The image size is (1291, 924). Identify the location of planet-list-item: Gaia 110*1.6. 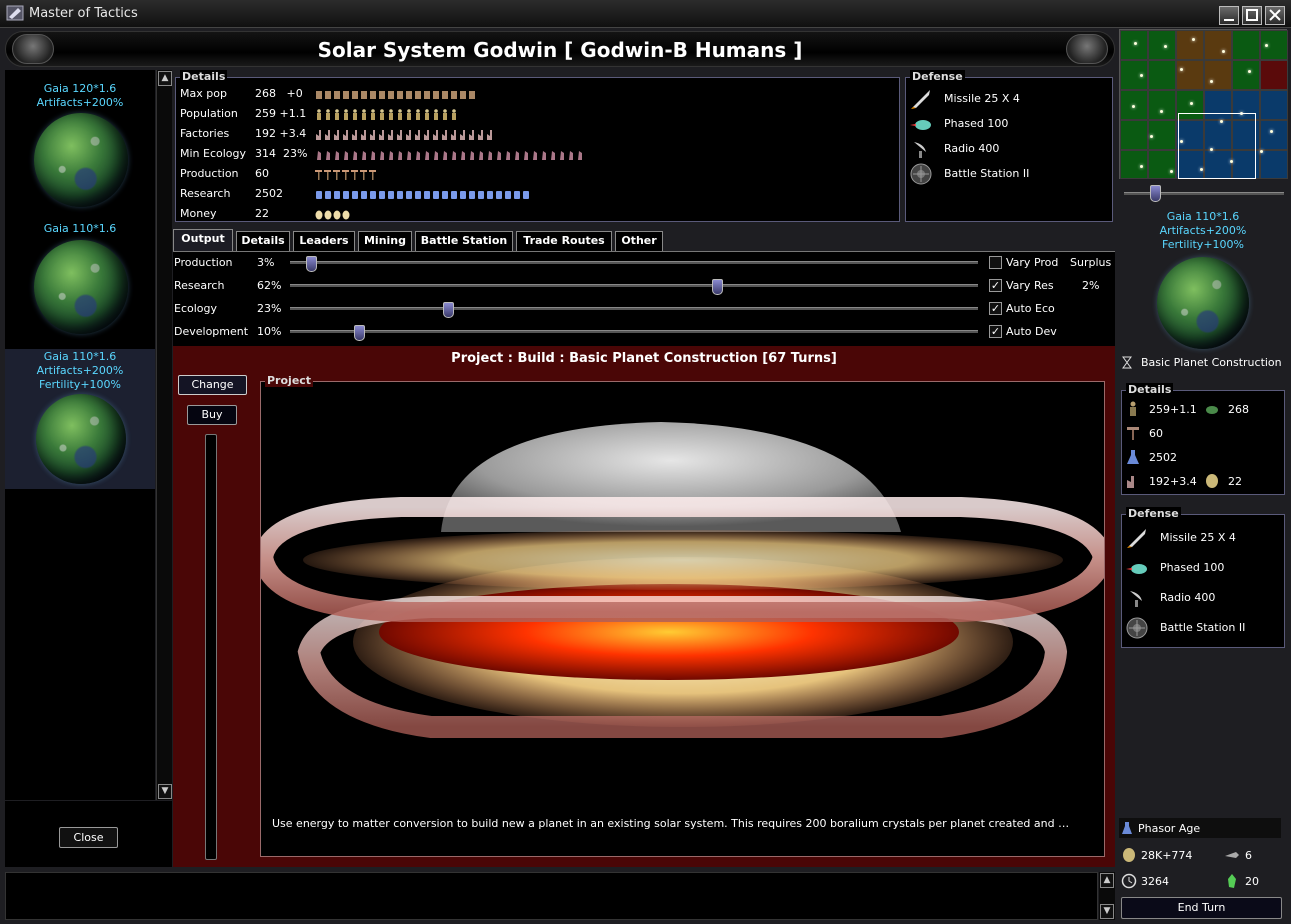
(80, 292).